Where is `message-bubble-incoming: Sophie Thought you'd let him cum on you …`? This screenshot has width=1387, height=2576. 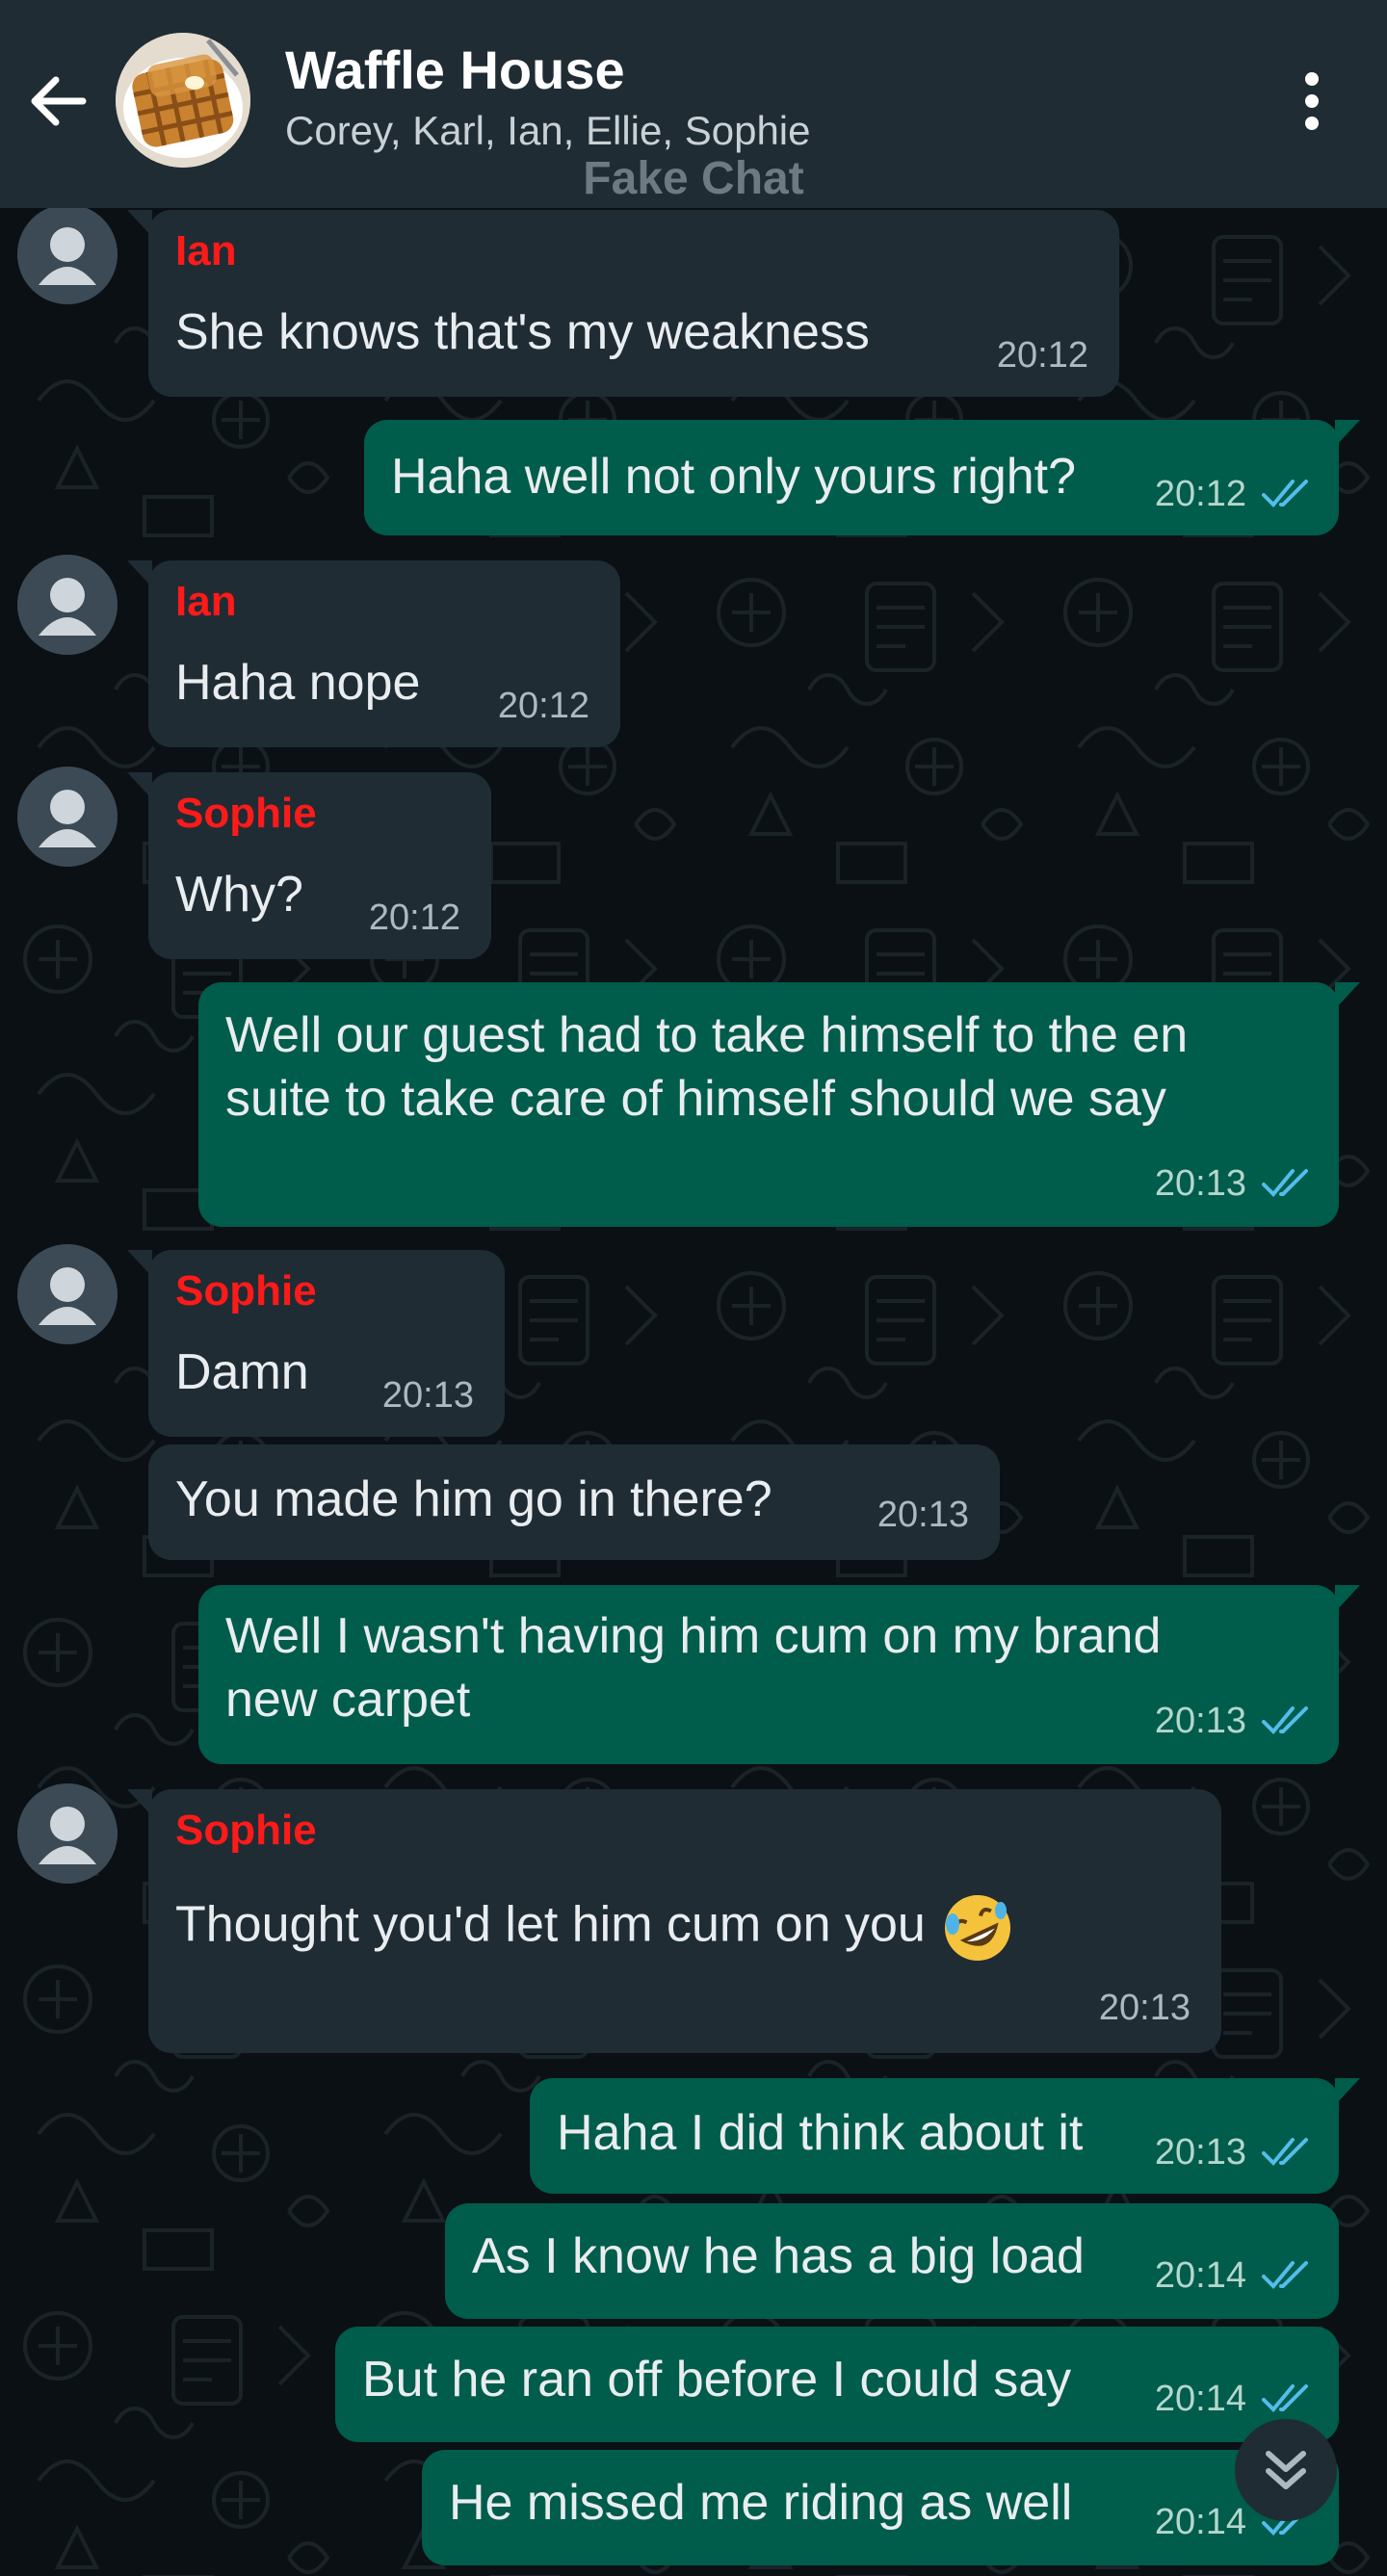 message-bubble-incoming: Sophie Thought you'd let him cum on you … is located at coordinates (674, 1921).